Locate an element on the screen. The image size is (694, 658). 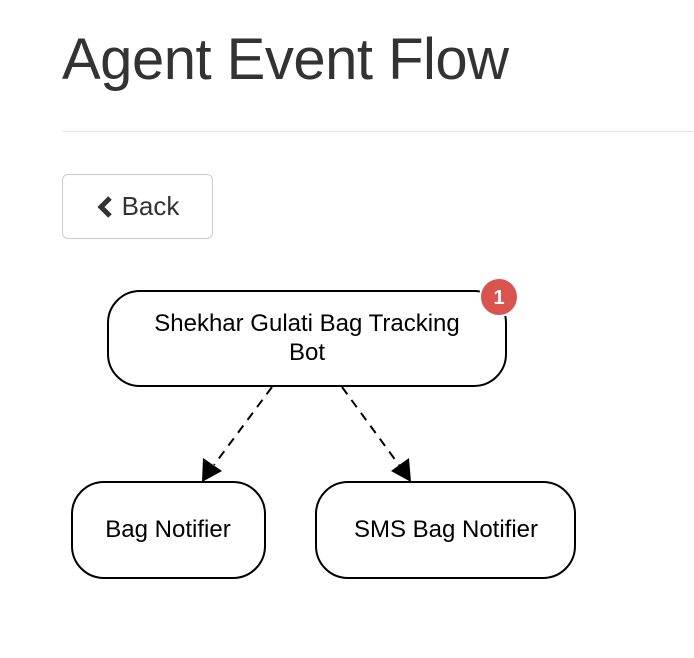
flow-node-bag-notifier: Bag Notifier is located at coordinates (168, 530).